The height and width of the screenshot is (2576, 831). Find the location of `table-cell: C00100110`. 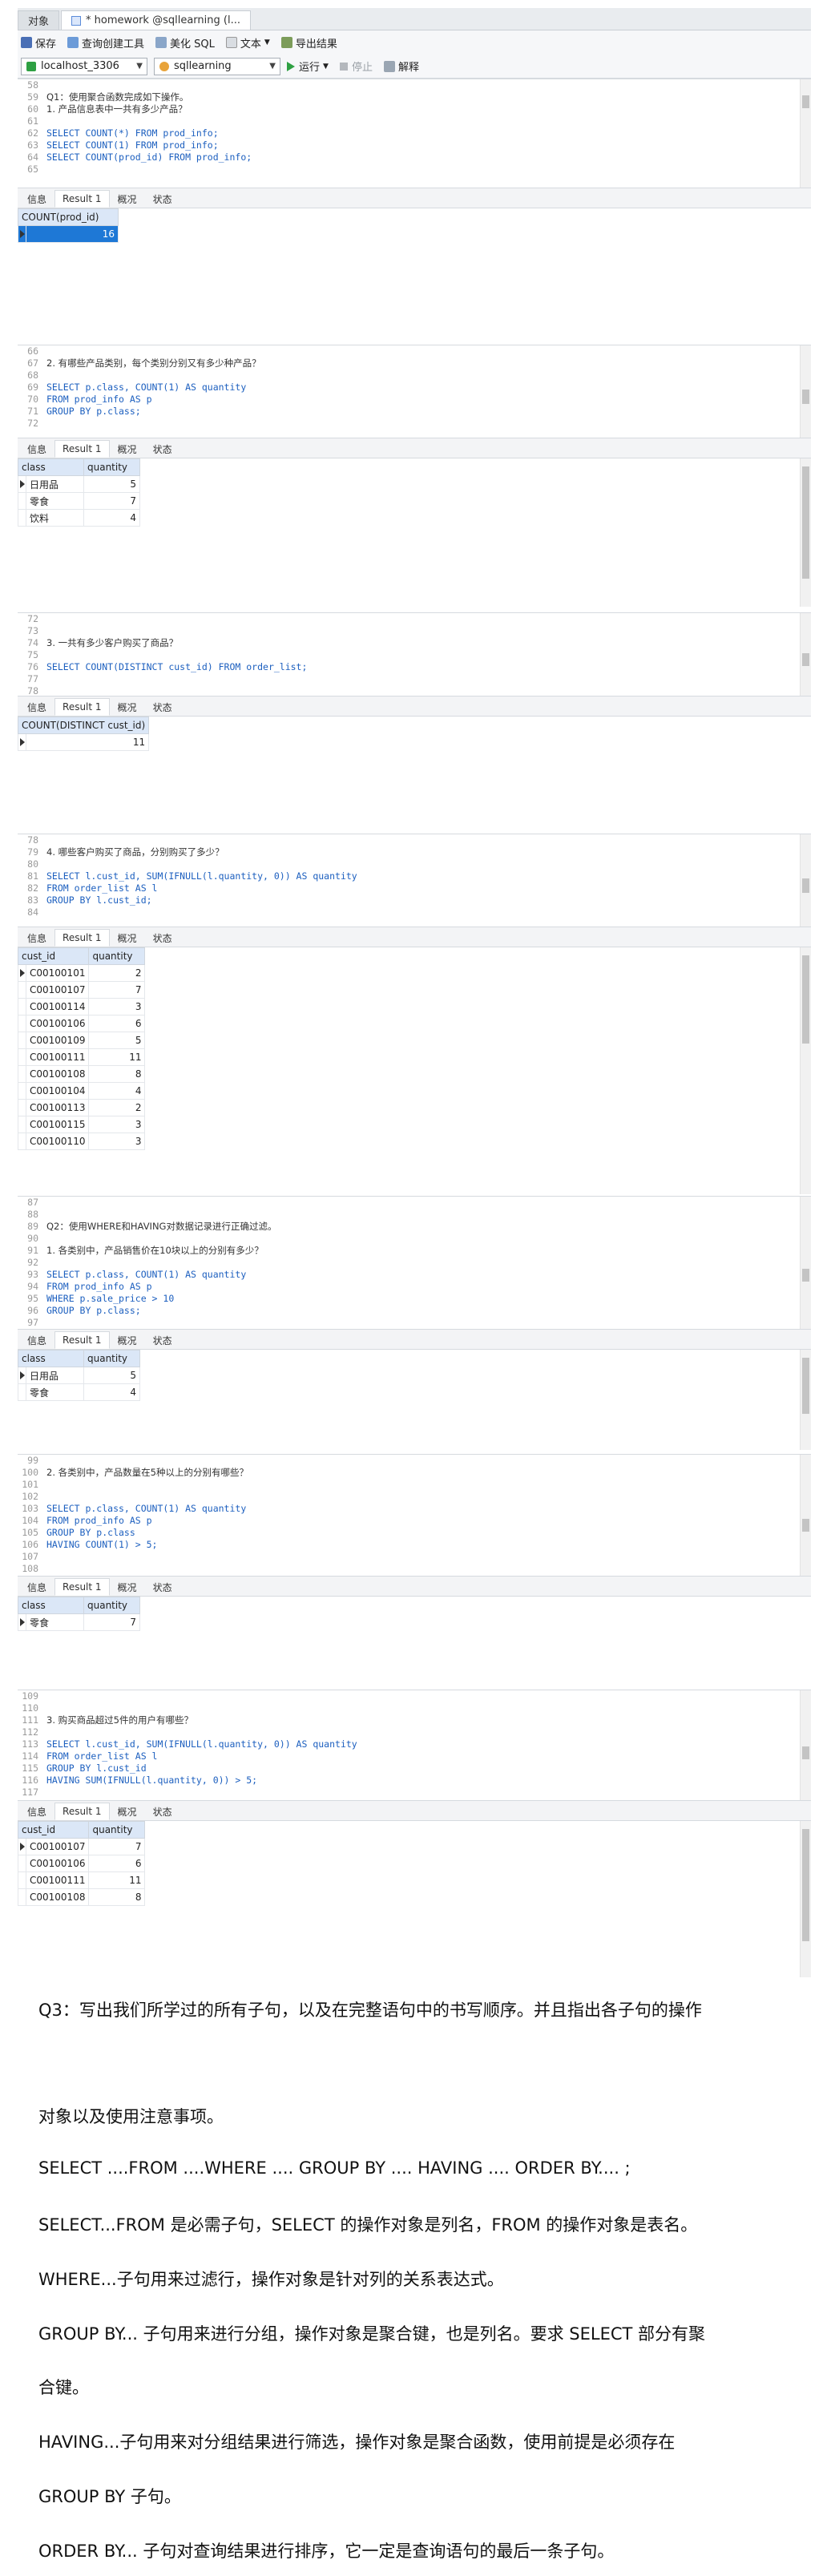

table-cell: C00100110 is located at coordinates (57, 1142).